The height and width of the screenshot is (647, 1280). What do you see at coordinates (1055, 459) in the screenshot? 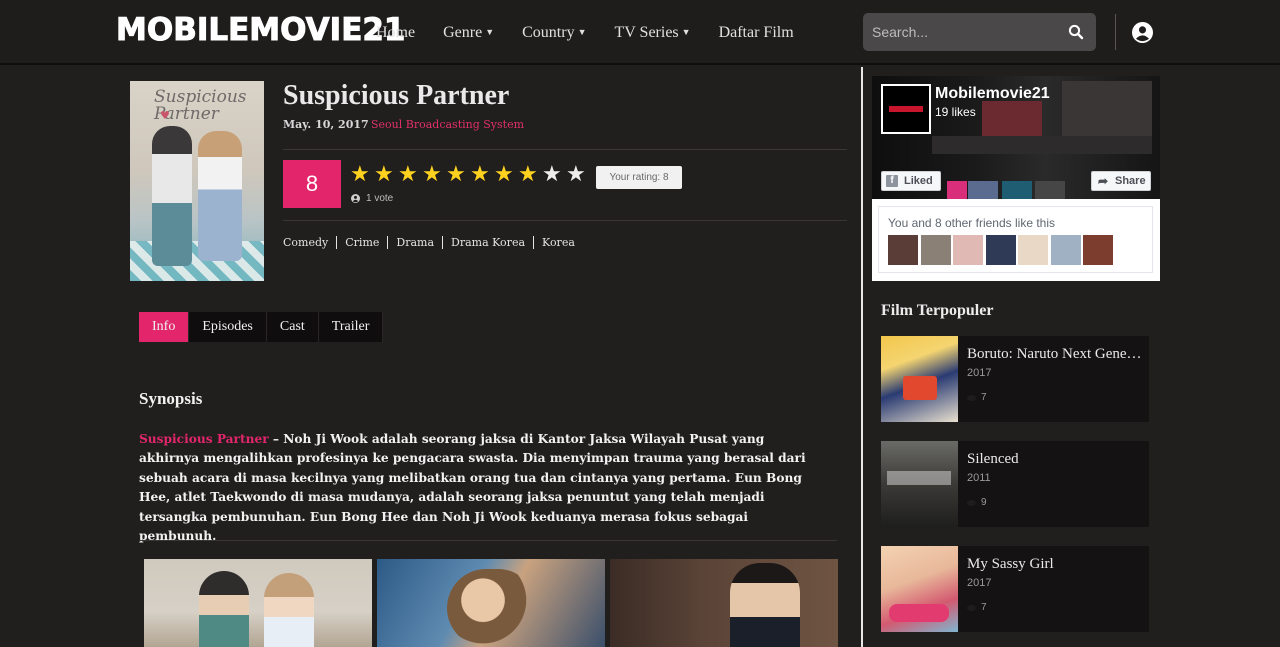
I see `popular-title: Silenced` at bounding box center [1055, 459].